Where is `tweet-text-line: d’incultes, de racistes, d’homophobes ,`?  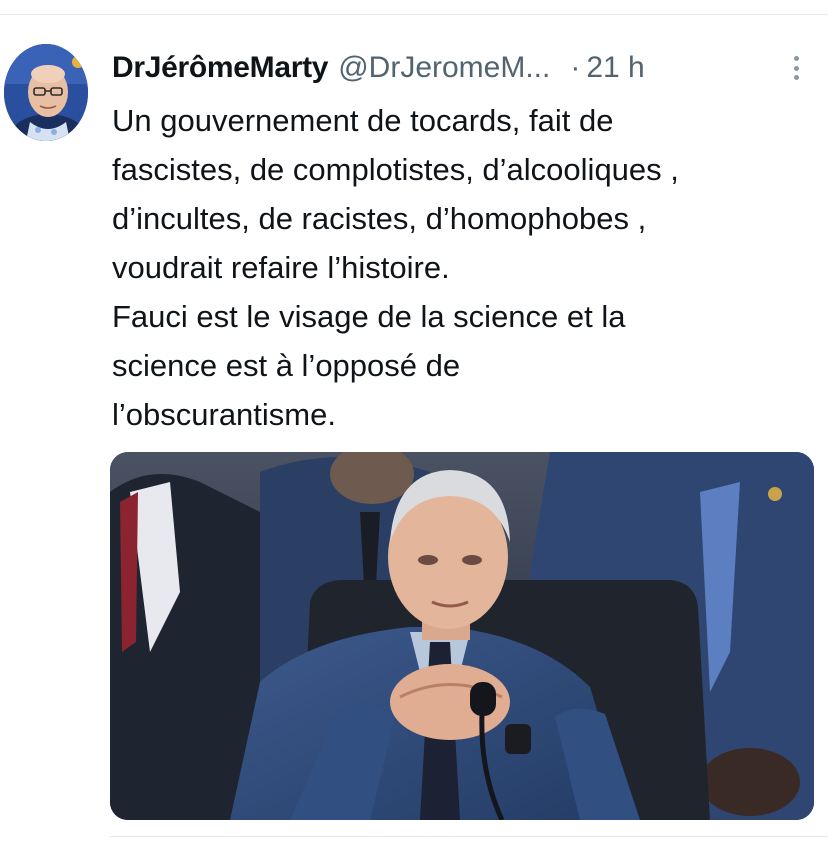
tweet-text-line: d’incultes, de racistes, d’homophobes , is located at coordinates (379, 218).